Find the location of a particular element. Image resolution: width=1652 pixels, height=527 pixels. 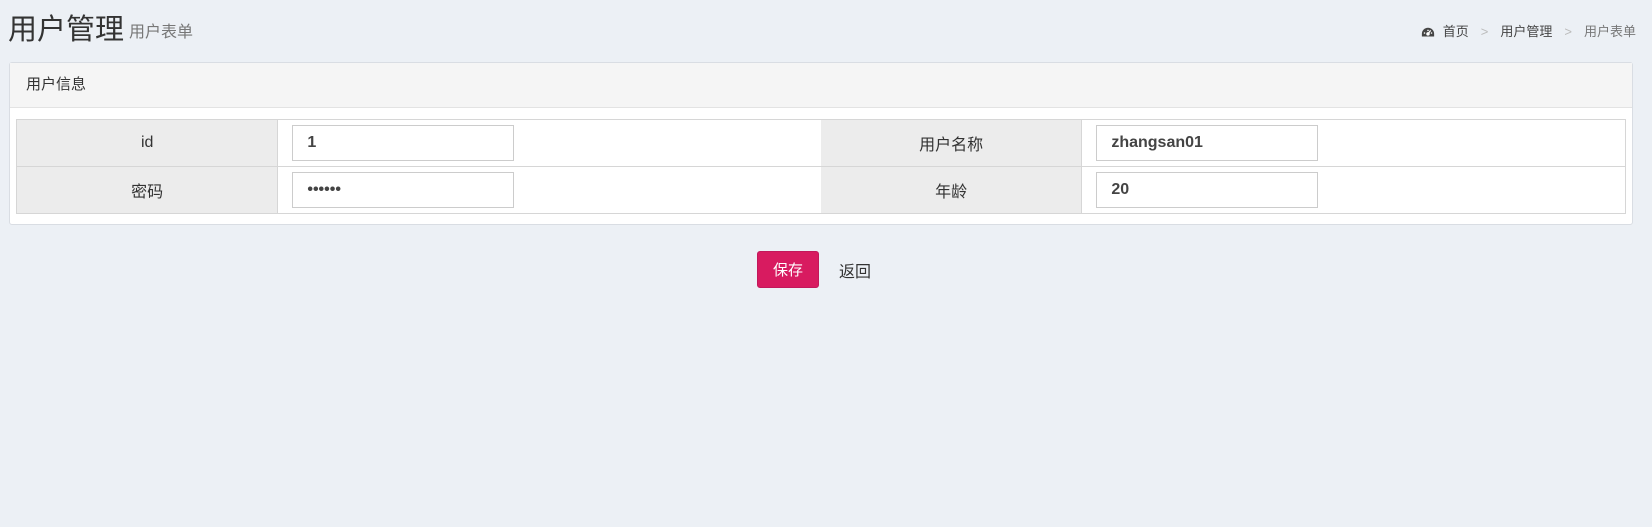

age-label: 年龄 is located at coordinates (951, 190).